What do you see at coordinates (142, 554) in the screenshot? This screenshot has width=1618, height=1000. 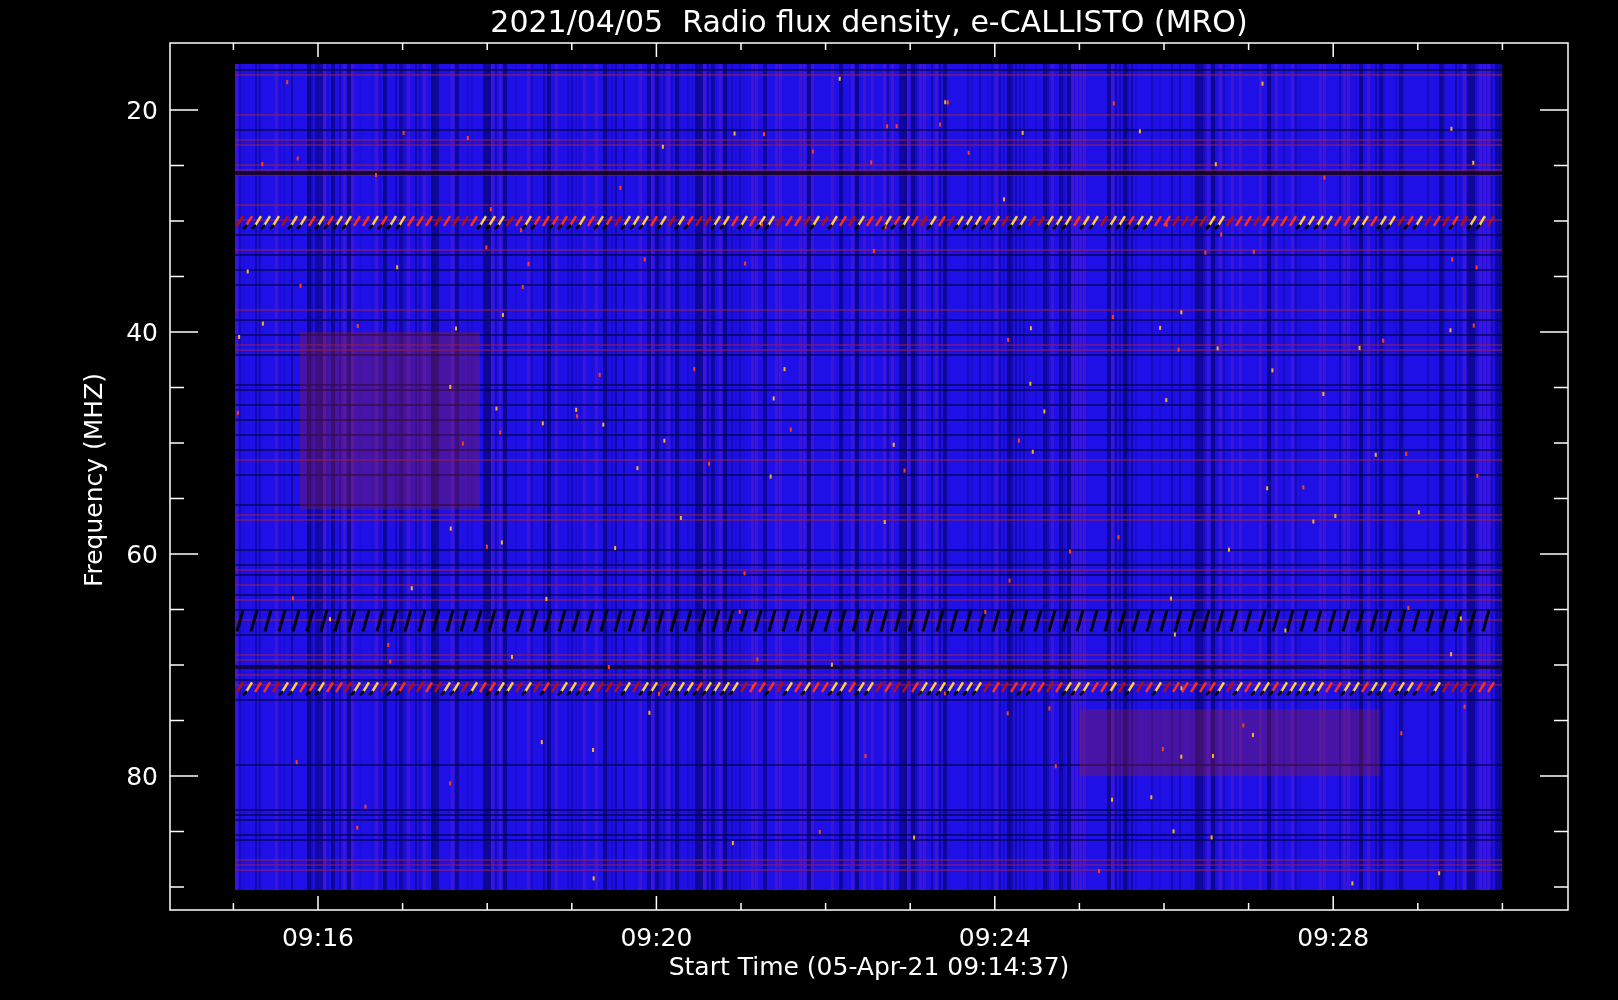 I see `y-tick-label: 60` at bounding box center [142, 554].